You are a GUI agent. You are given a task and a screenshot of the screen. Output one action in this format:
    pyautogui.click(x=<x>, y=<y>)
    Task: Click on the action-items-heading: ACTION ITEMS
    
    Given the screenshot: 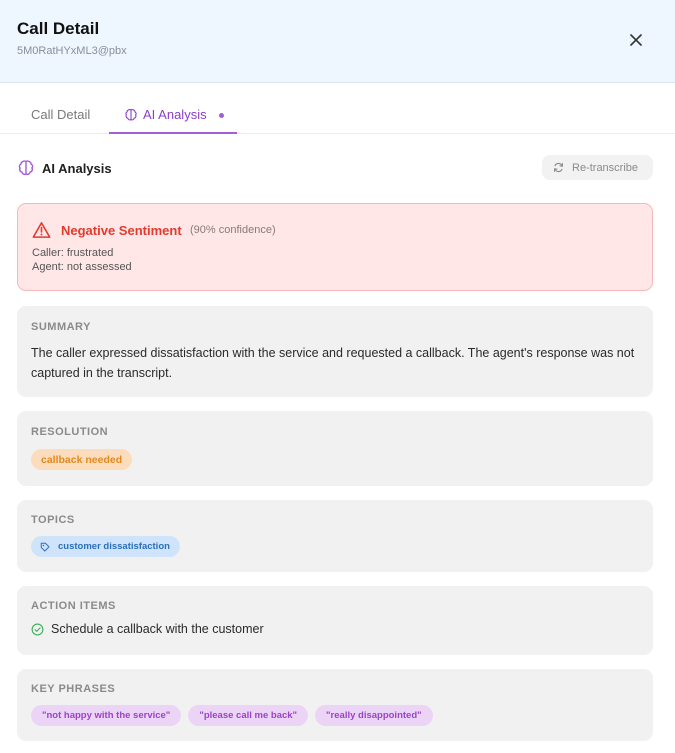 What is the action you would take?
    pyautogui.click(x=73, y=606)
    